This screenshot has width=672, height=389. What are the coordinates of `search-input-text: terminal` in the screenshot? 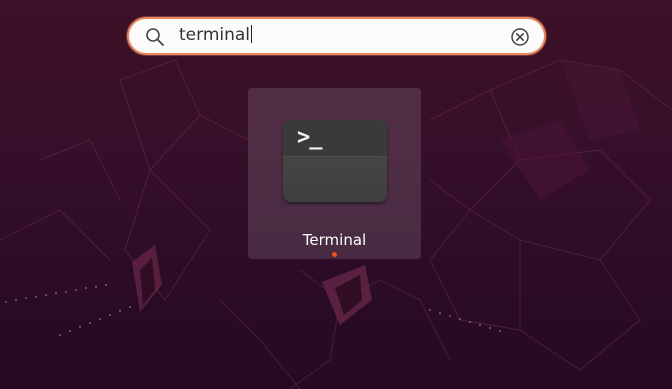 It's located at (215, 35).